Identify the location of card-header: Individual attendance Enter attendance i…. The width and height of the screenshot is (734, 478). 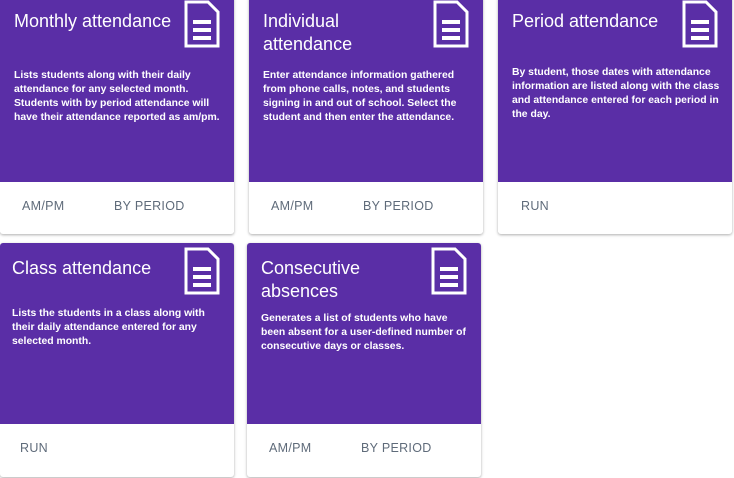
(366, 91).